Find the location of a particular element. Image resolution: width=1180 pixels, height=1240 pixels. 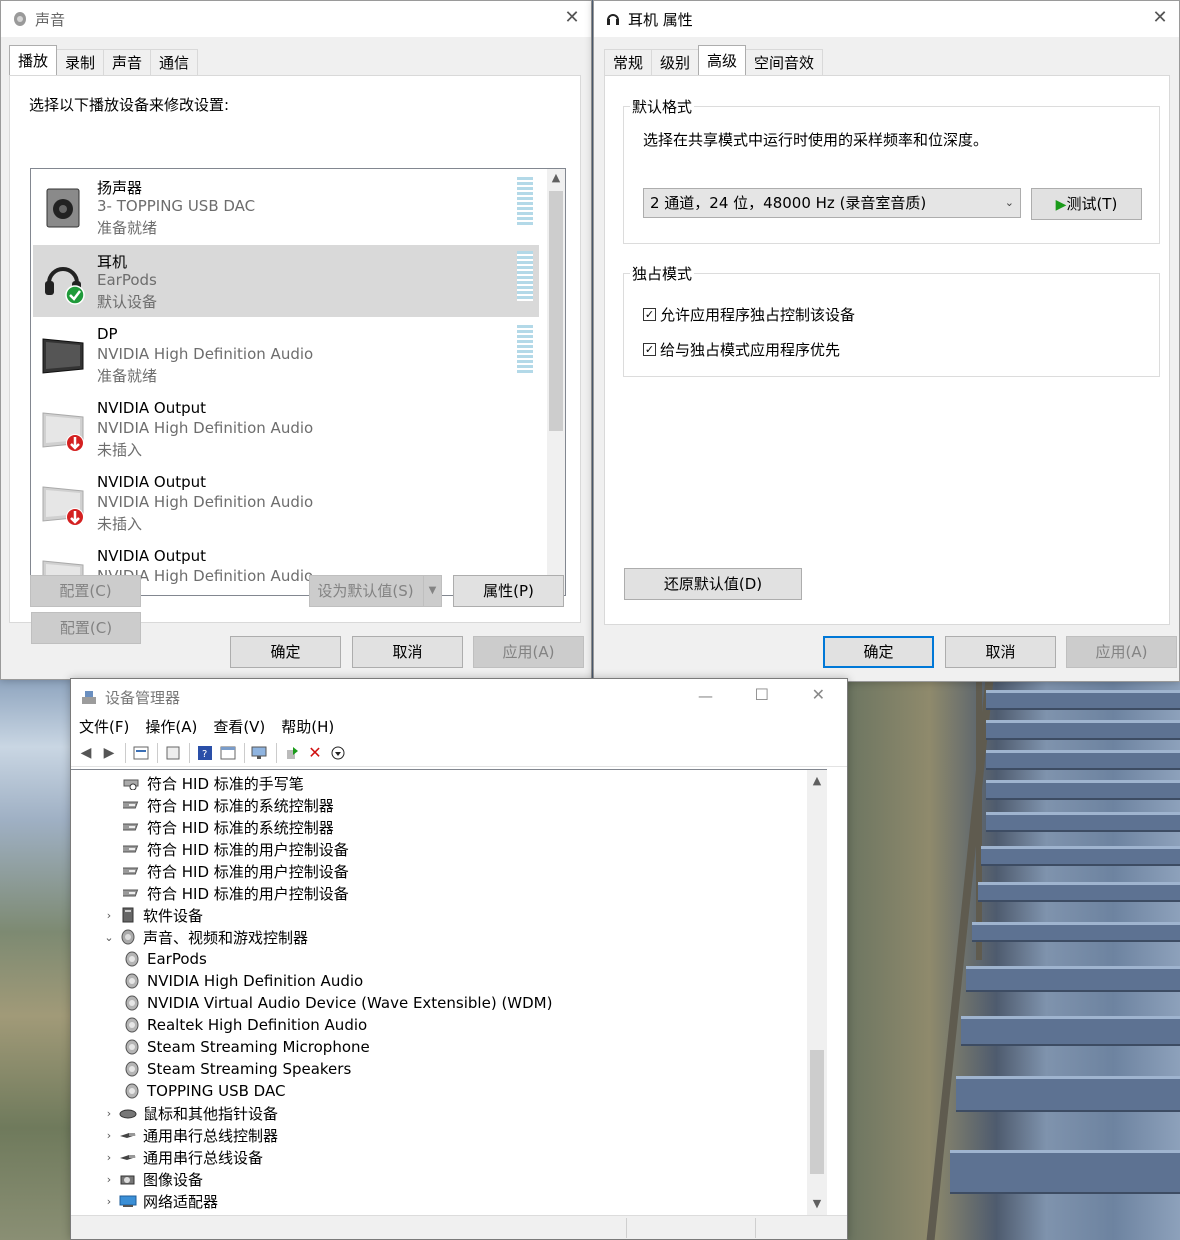

device-list-scrollbar: ▲ ▼ is located at coordinates (556, 382).